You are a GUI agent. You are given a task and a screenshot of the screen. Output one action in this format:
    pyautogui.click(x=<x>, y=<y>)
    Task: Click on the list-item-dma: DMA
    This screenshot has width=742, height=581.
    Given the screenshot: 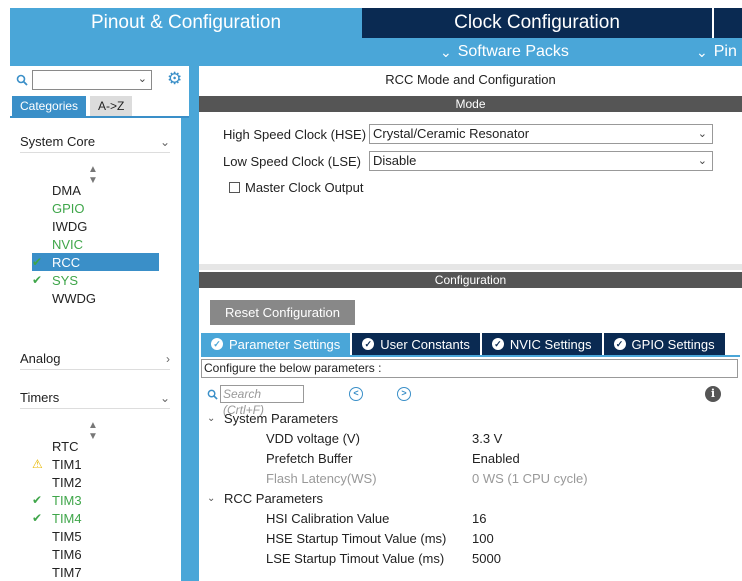 What is the action you would take?
    pyautogui.click(x=95, y=190)
    